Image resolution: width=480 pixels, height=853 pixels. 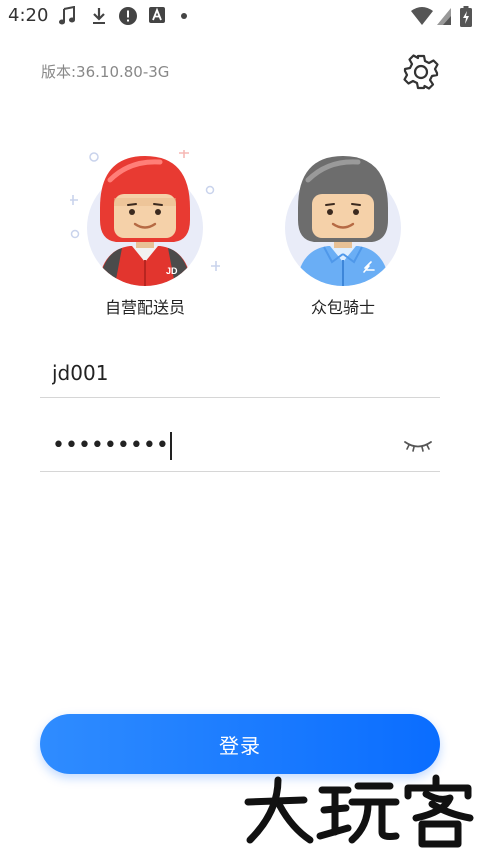 What do you see at coordinates (144, 307) in the screenshot?
I see `role-label-self-operated: 自营配送员` at bounding box center [144, 307].